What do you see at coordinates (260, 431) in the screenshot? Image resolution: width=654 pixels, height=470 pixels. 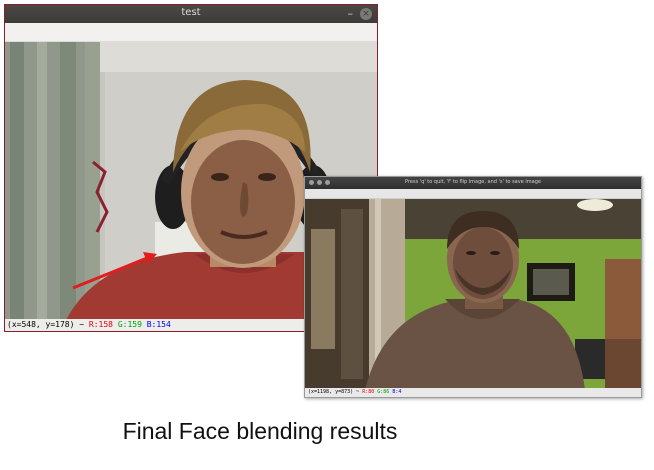 I see `slide-caption: Final Face blending results` at bounding box center [260, 431].